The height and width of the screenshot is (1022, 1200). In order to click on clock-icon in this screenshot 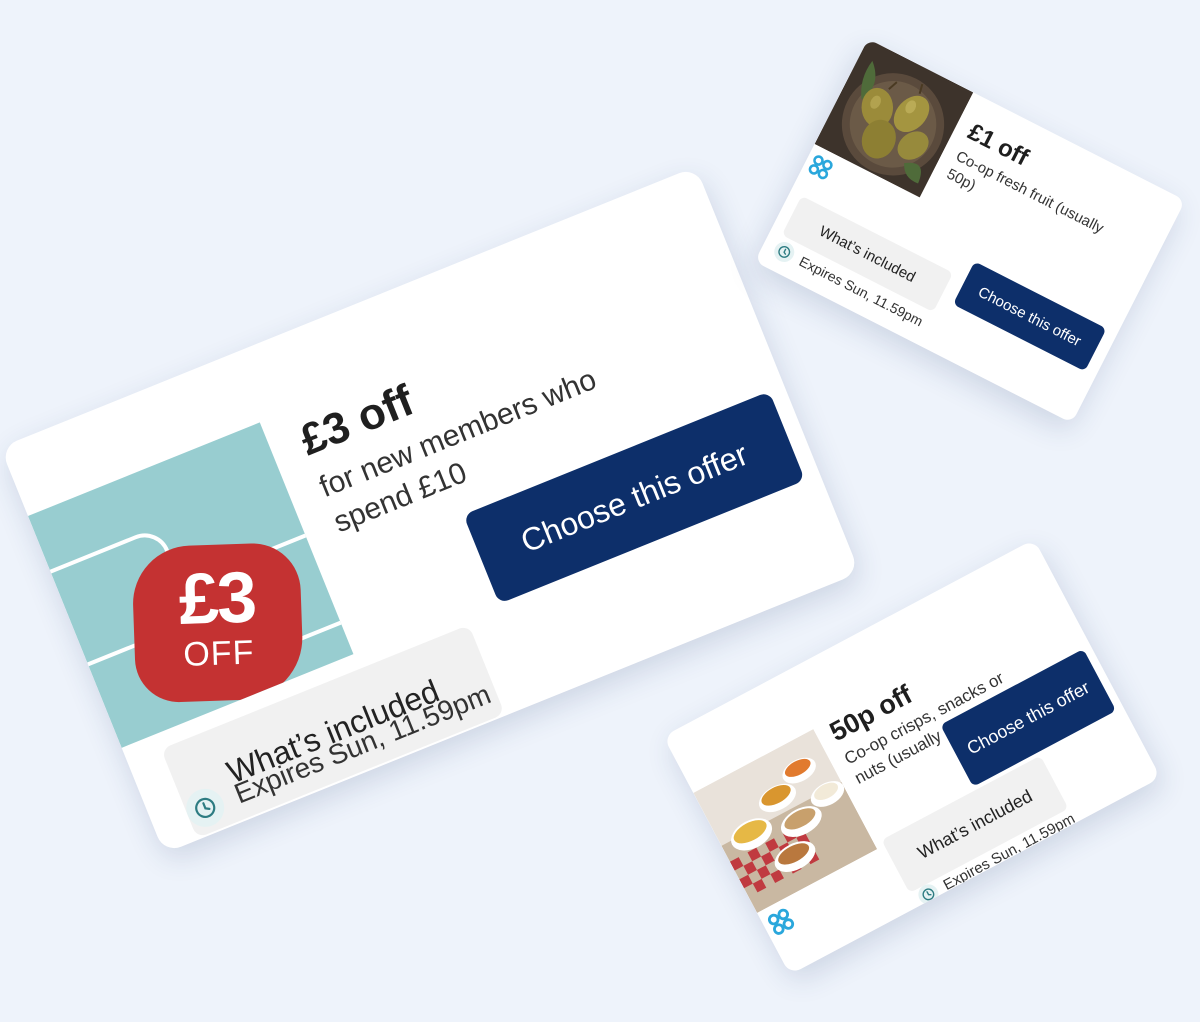, I will do `click(784, 252)`.